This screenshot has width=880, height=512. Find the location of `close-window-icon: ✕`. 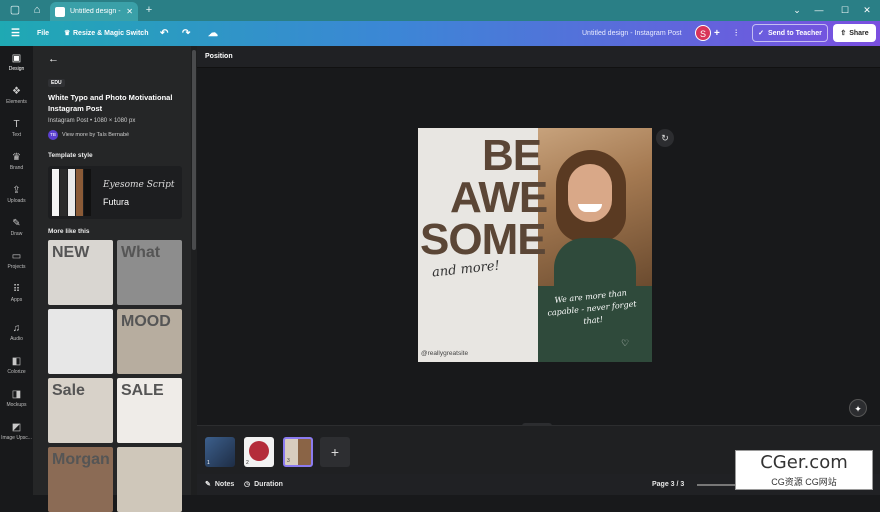

close-window-icon: ✕ is located at coordinates (867, 10).